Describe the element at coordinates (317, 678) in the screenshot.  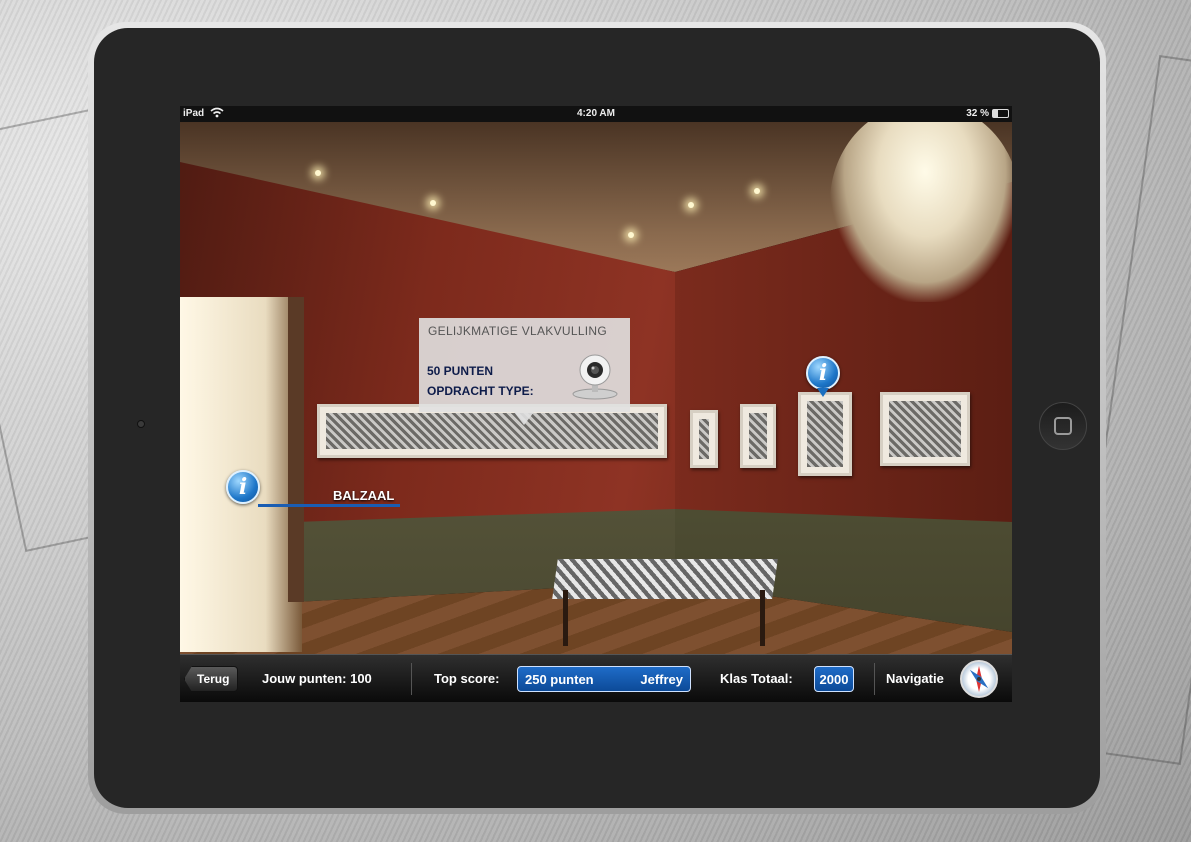
I see `your-points: Jouw punten: 100` at that location.